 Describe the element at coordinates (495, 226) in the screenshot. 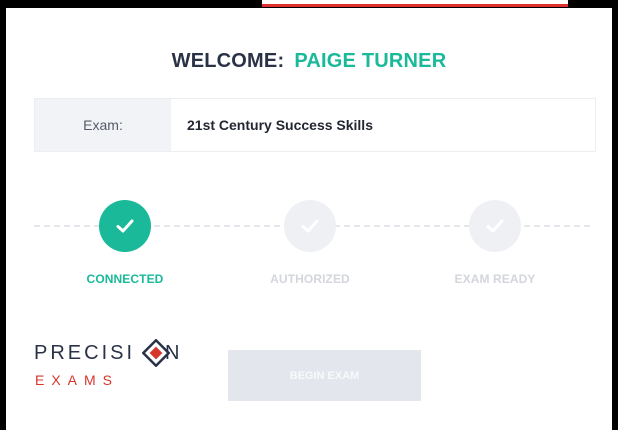

I see `step-exam-ready-check-icon` at that location.